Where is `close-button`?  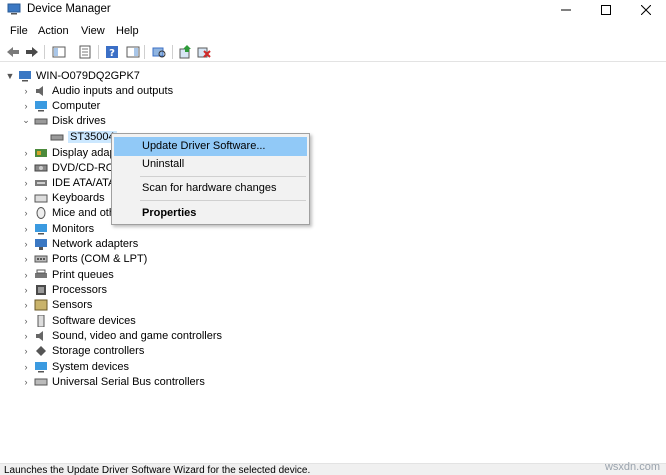 close-button is located at coordinates (646, 10).